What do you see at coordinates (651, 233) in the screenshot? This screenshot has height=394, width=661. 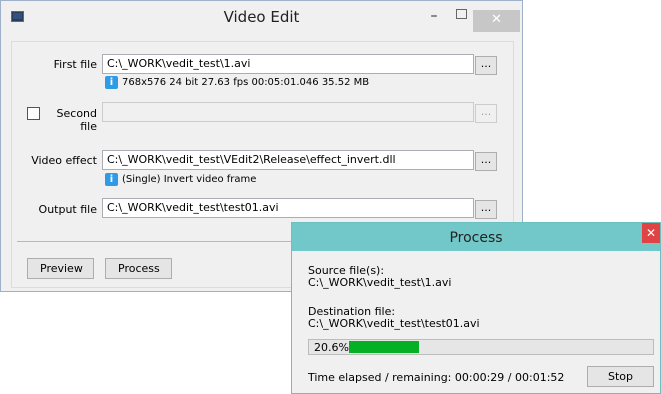 I see `process-close-button: ✕` at bounding box center [651, 233].